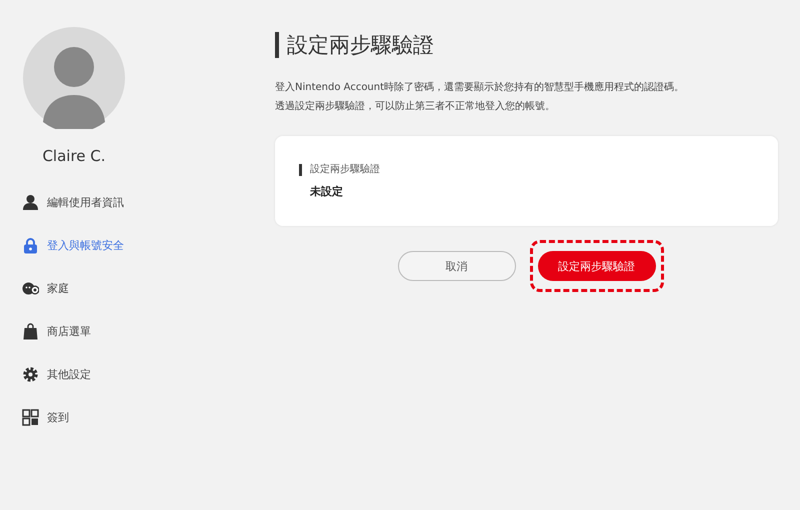  I want to click on bag-icon, so click(30, 331).